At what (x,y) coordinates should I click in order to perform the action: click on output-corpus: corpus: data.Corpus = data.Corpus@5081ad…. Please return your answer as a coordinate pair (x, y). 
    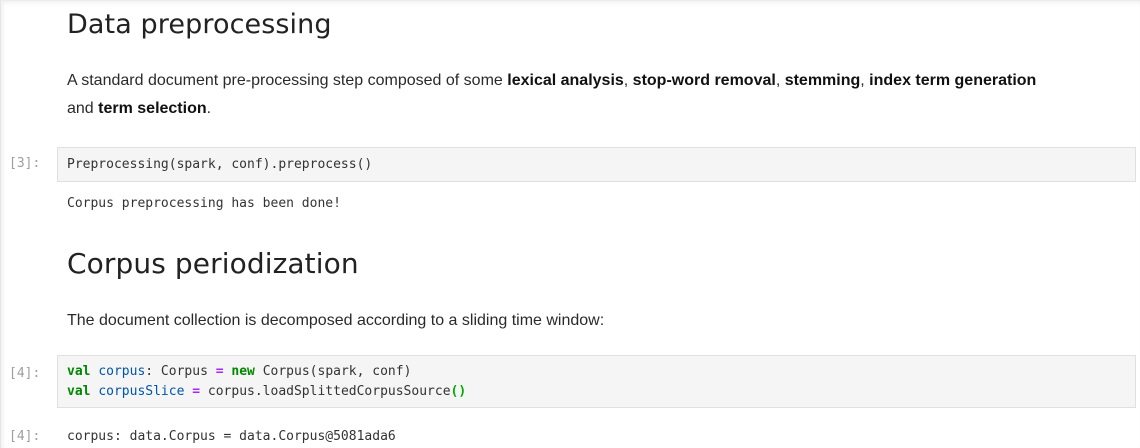
    Looking at the image, I should click on (231, 436).